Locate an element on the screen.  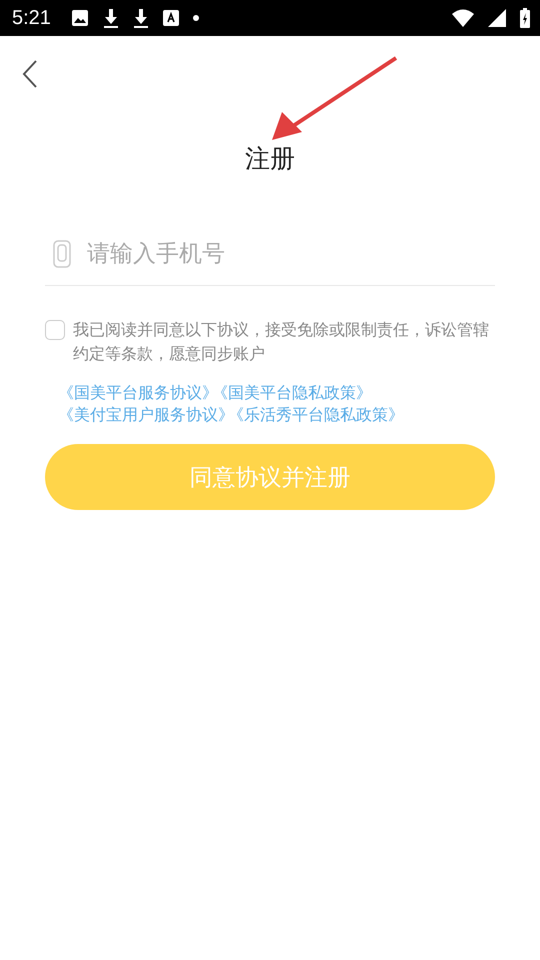
agree-checkbox is located at coordinates (55, 330).